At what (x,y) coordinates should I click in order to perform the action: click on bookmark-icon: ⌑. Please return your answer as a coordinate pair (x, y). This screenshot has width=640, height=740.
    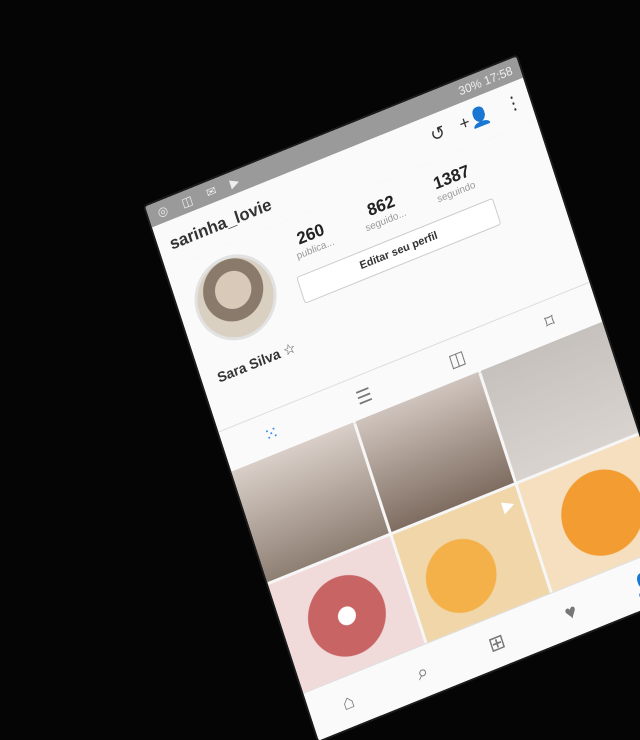
    Looking at the image, I should click on (549, 321).